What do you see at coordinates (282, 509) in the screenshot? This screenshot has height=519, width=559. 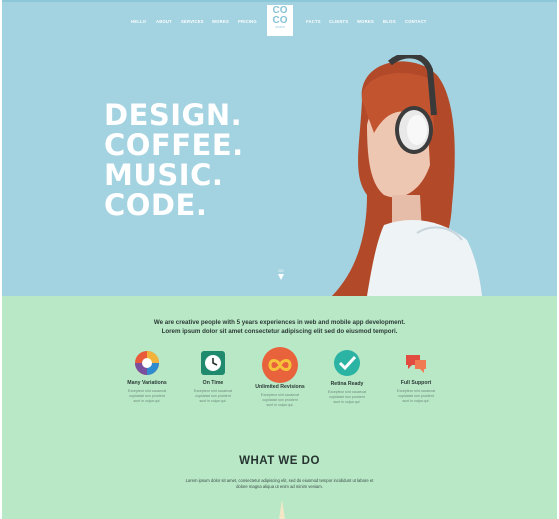 I see `pencil-icon` at bounding box center [282, 509].